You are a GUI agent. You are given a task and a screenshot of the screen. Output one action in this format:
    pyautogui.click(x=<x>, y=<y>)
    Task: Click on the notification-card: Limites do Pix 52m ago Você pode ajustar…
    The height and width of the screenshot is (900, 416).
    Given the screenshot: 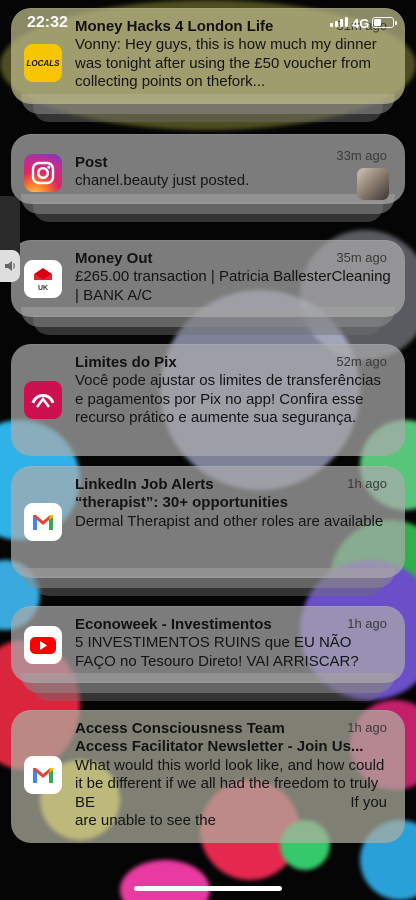 What is the action you would take?
    pyautogui.click(x=208, y=400)
    